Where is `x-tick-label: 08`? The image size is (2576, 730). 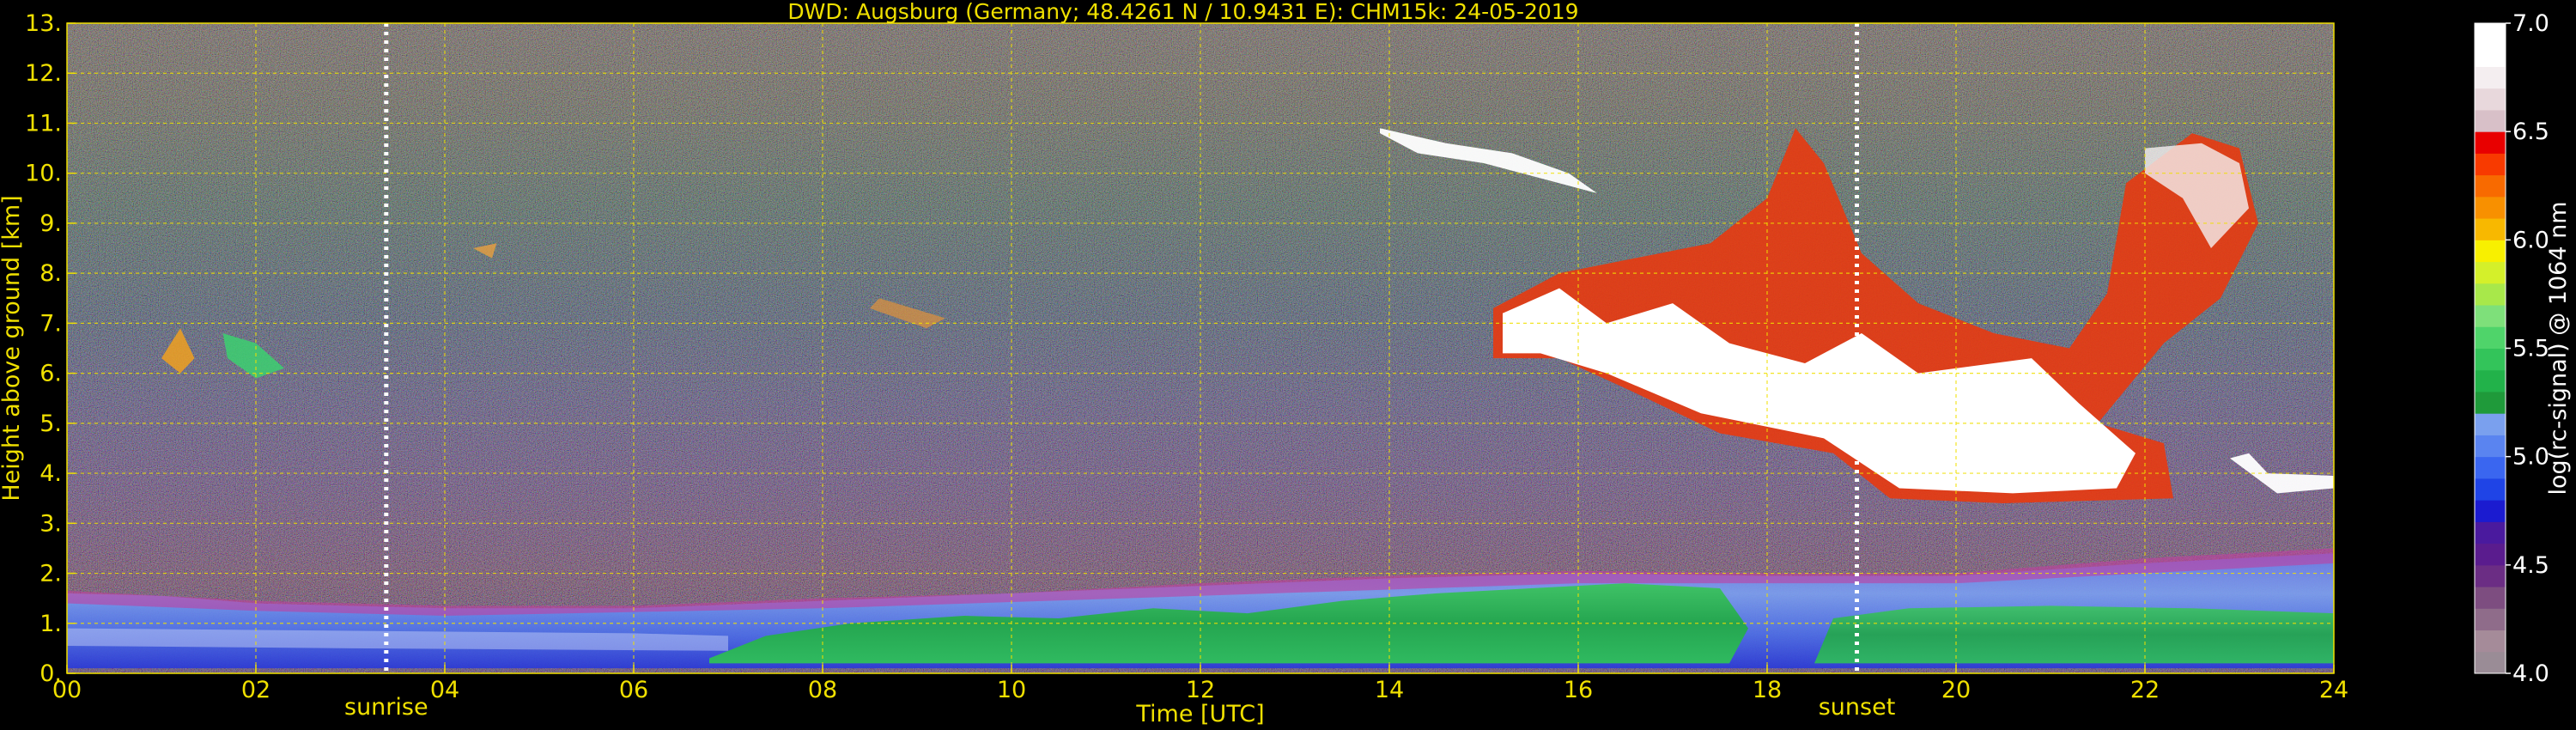 x-tick-label: 08 is located at coordinates (823, 690).